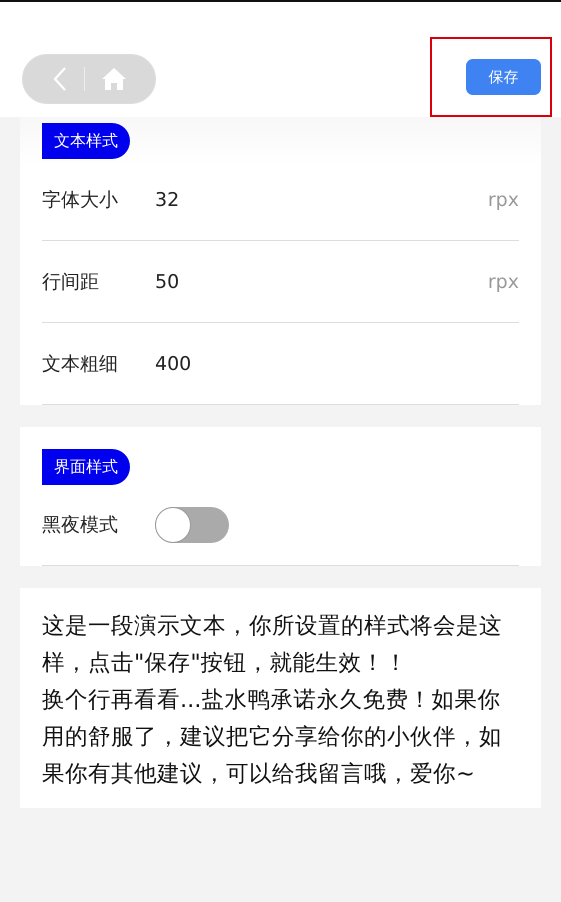 The height and width of the screenshot is (902, 561). Describe the element at coordinates (337, 363) in the screenshot. I see `setting-value: 400` at that location.